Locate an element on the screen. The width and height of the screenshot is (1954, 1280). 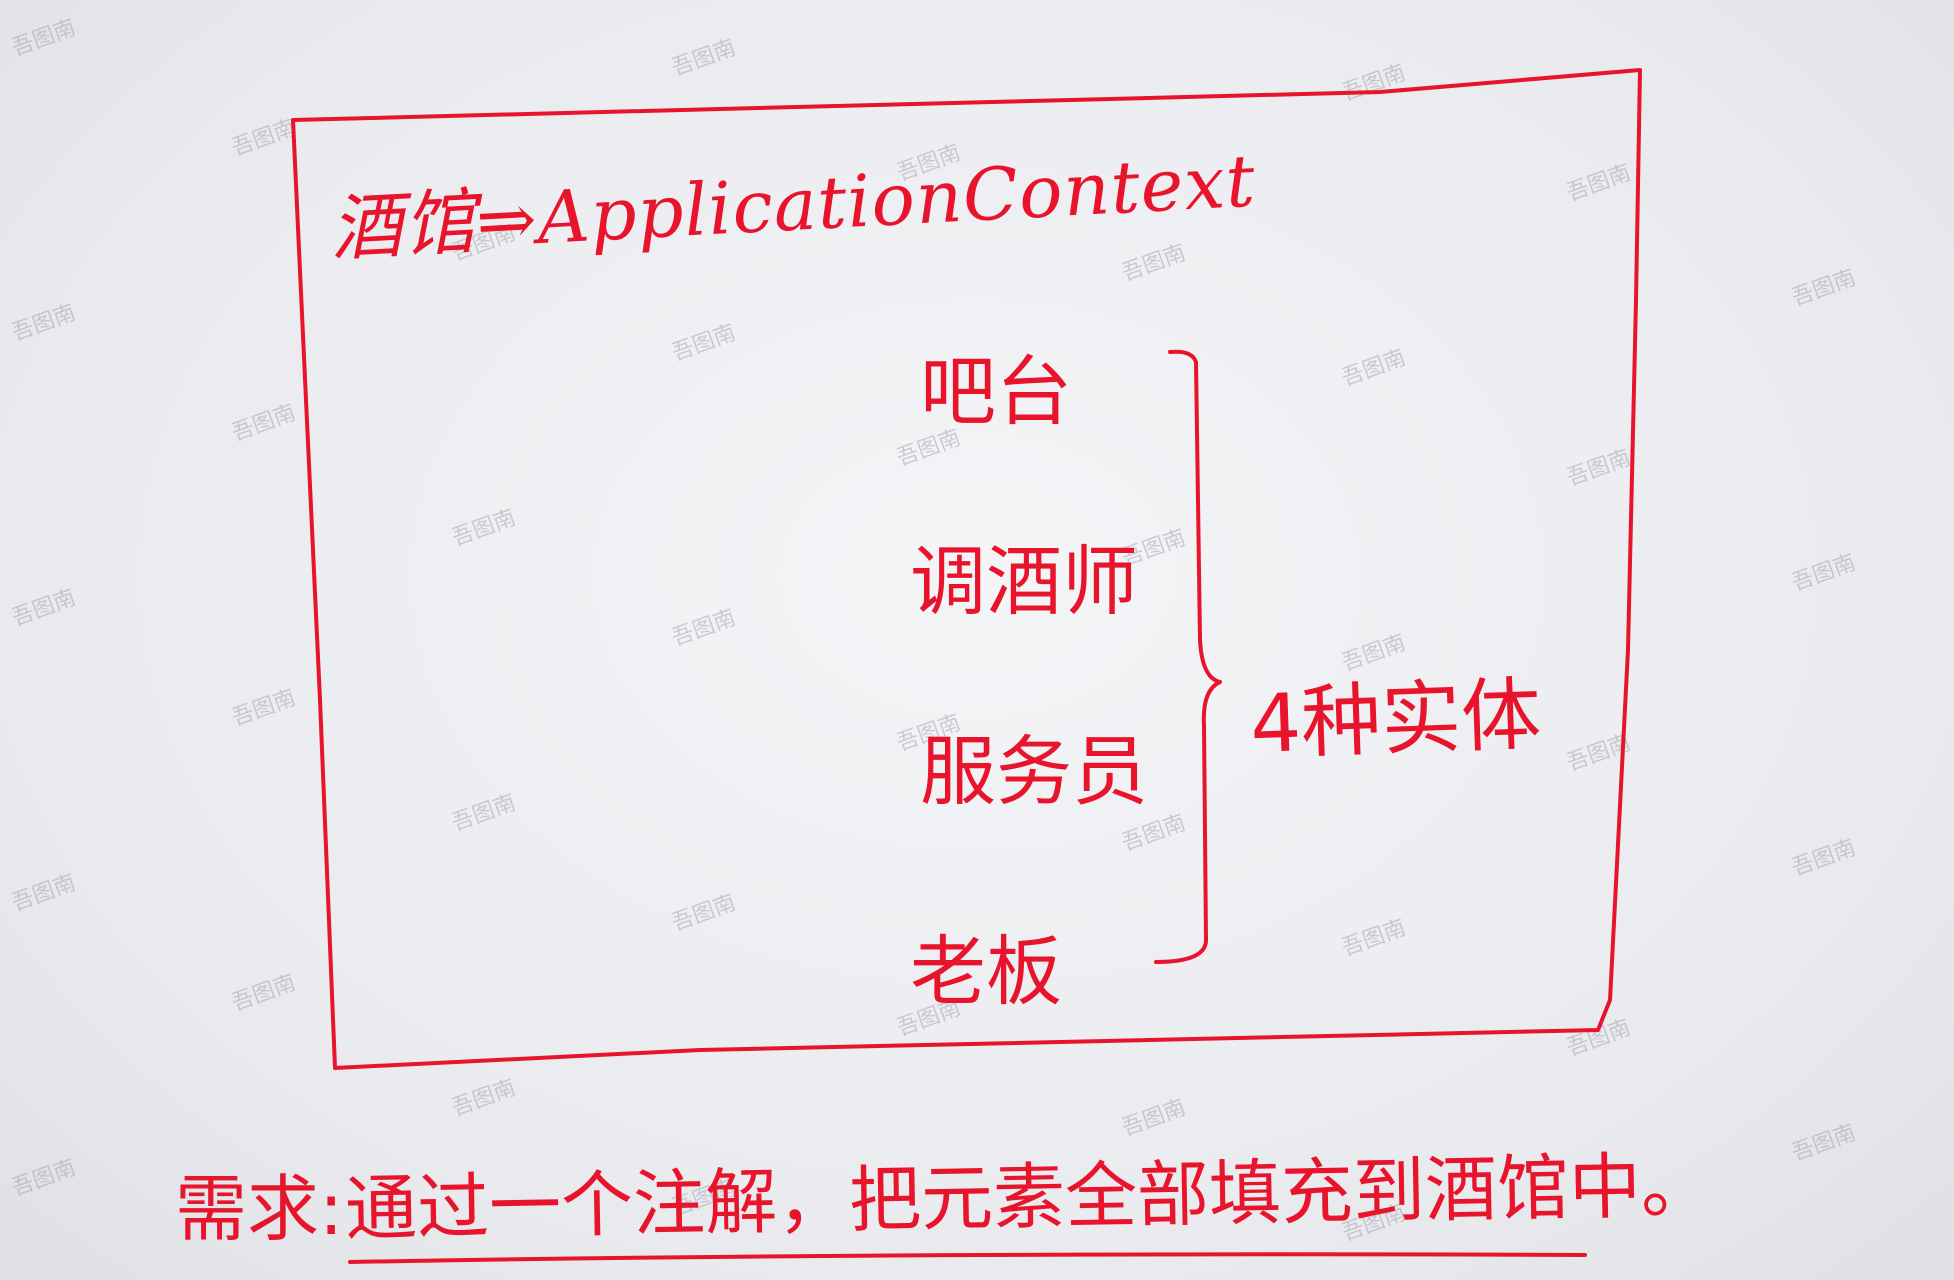
requirement-label: 需求: is located at coordinates (259, 1209).